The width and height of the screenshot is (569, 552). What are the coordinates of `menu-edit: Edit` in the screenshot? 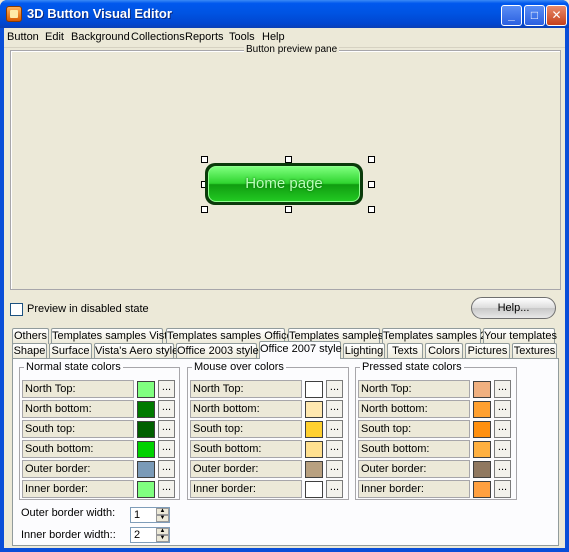 It's located at (54, 37).